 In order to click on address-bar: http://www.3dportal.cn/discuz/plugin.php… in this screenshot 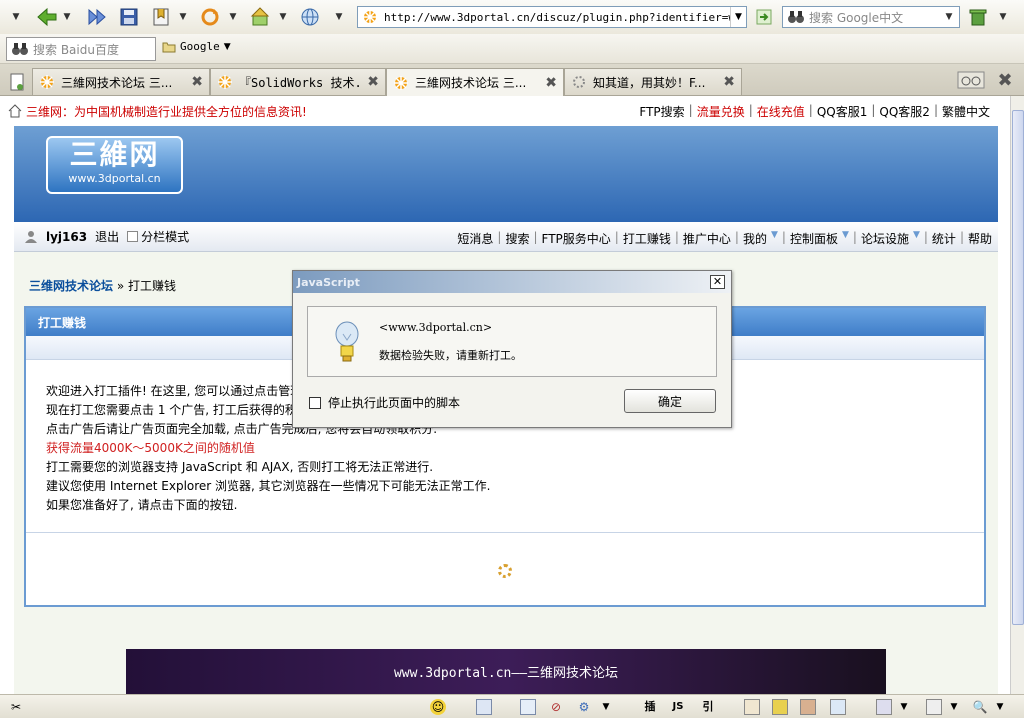, I will do `click(552, 17)`.